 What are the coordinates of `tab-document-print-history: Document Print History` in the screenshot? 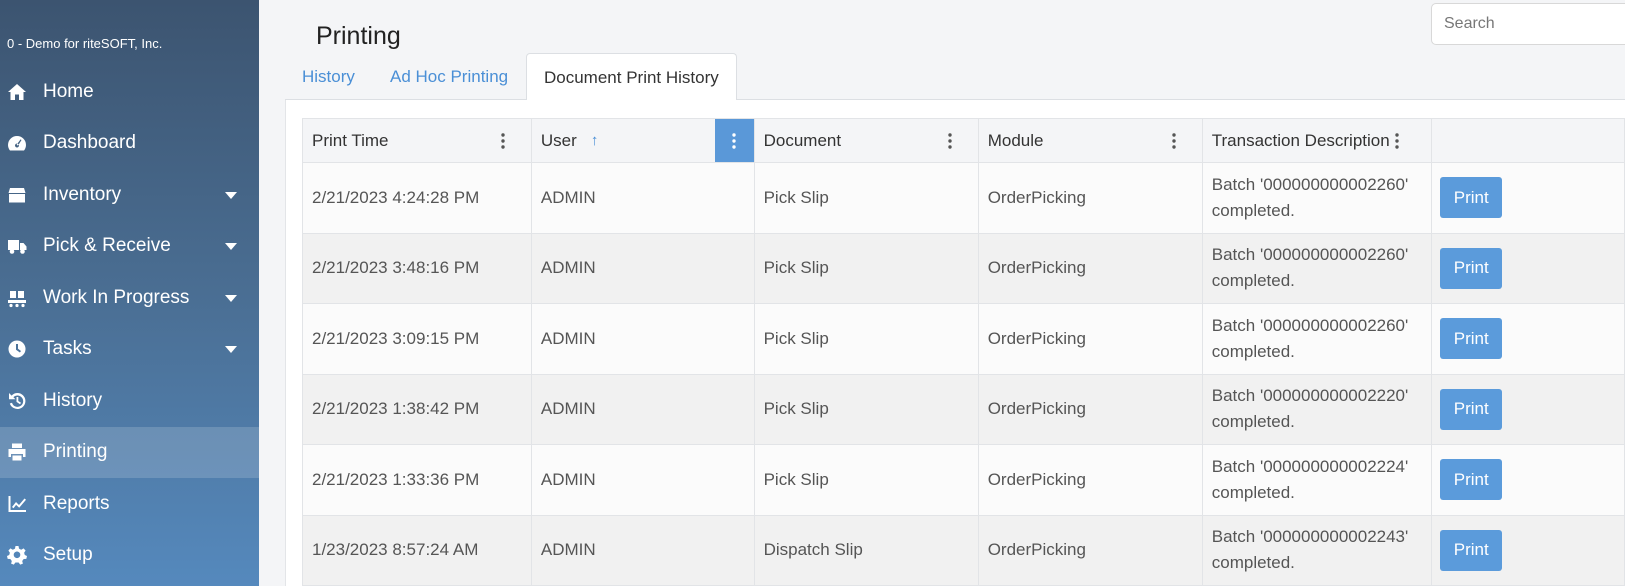 It's located at (631, 77).